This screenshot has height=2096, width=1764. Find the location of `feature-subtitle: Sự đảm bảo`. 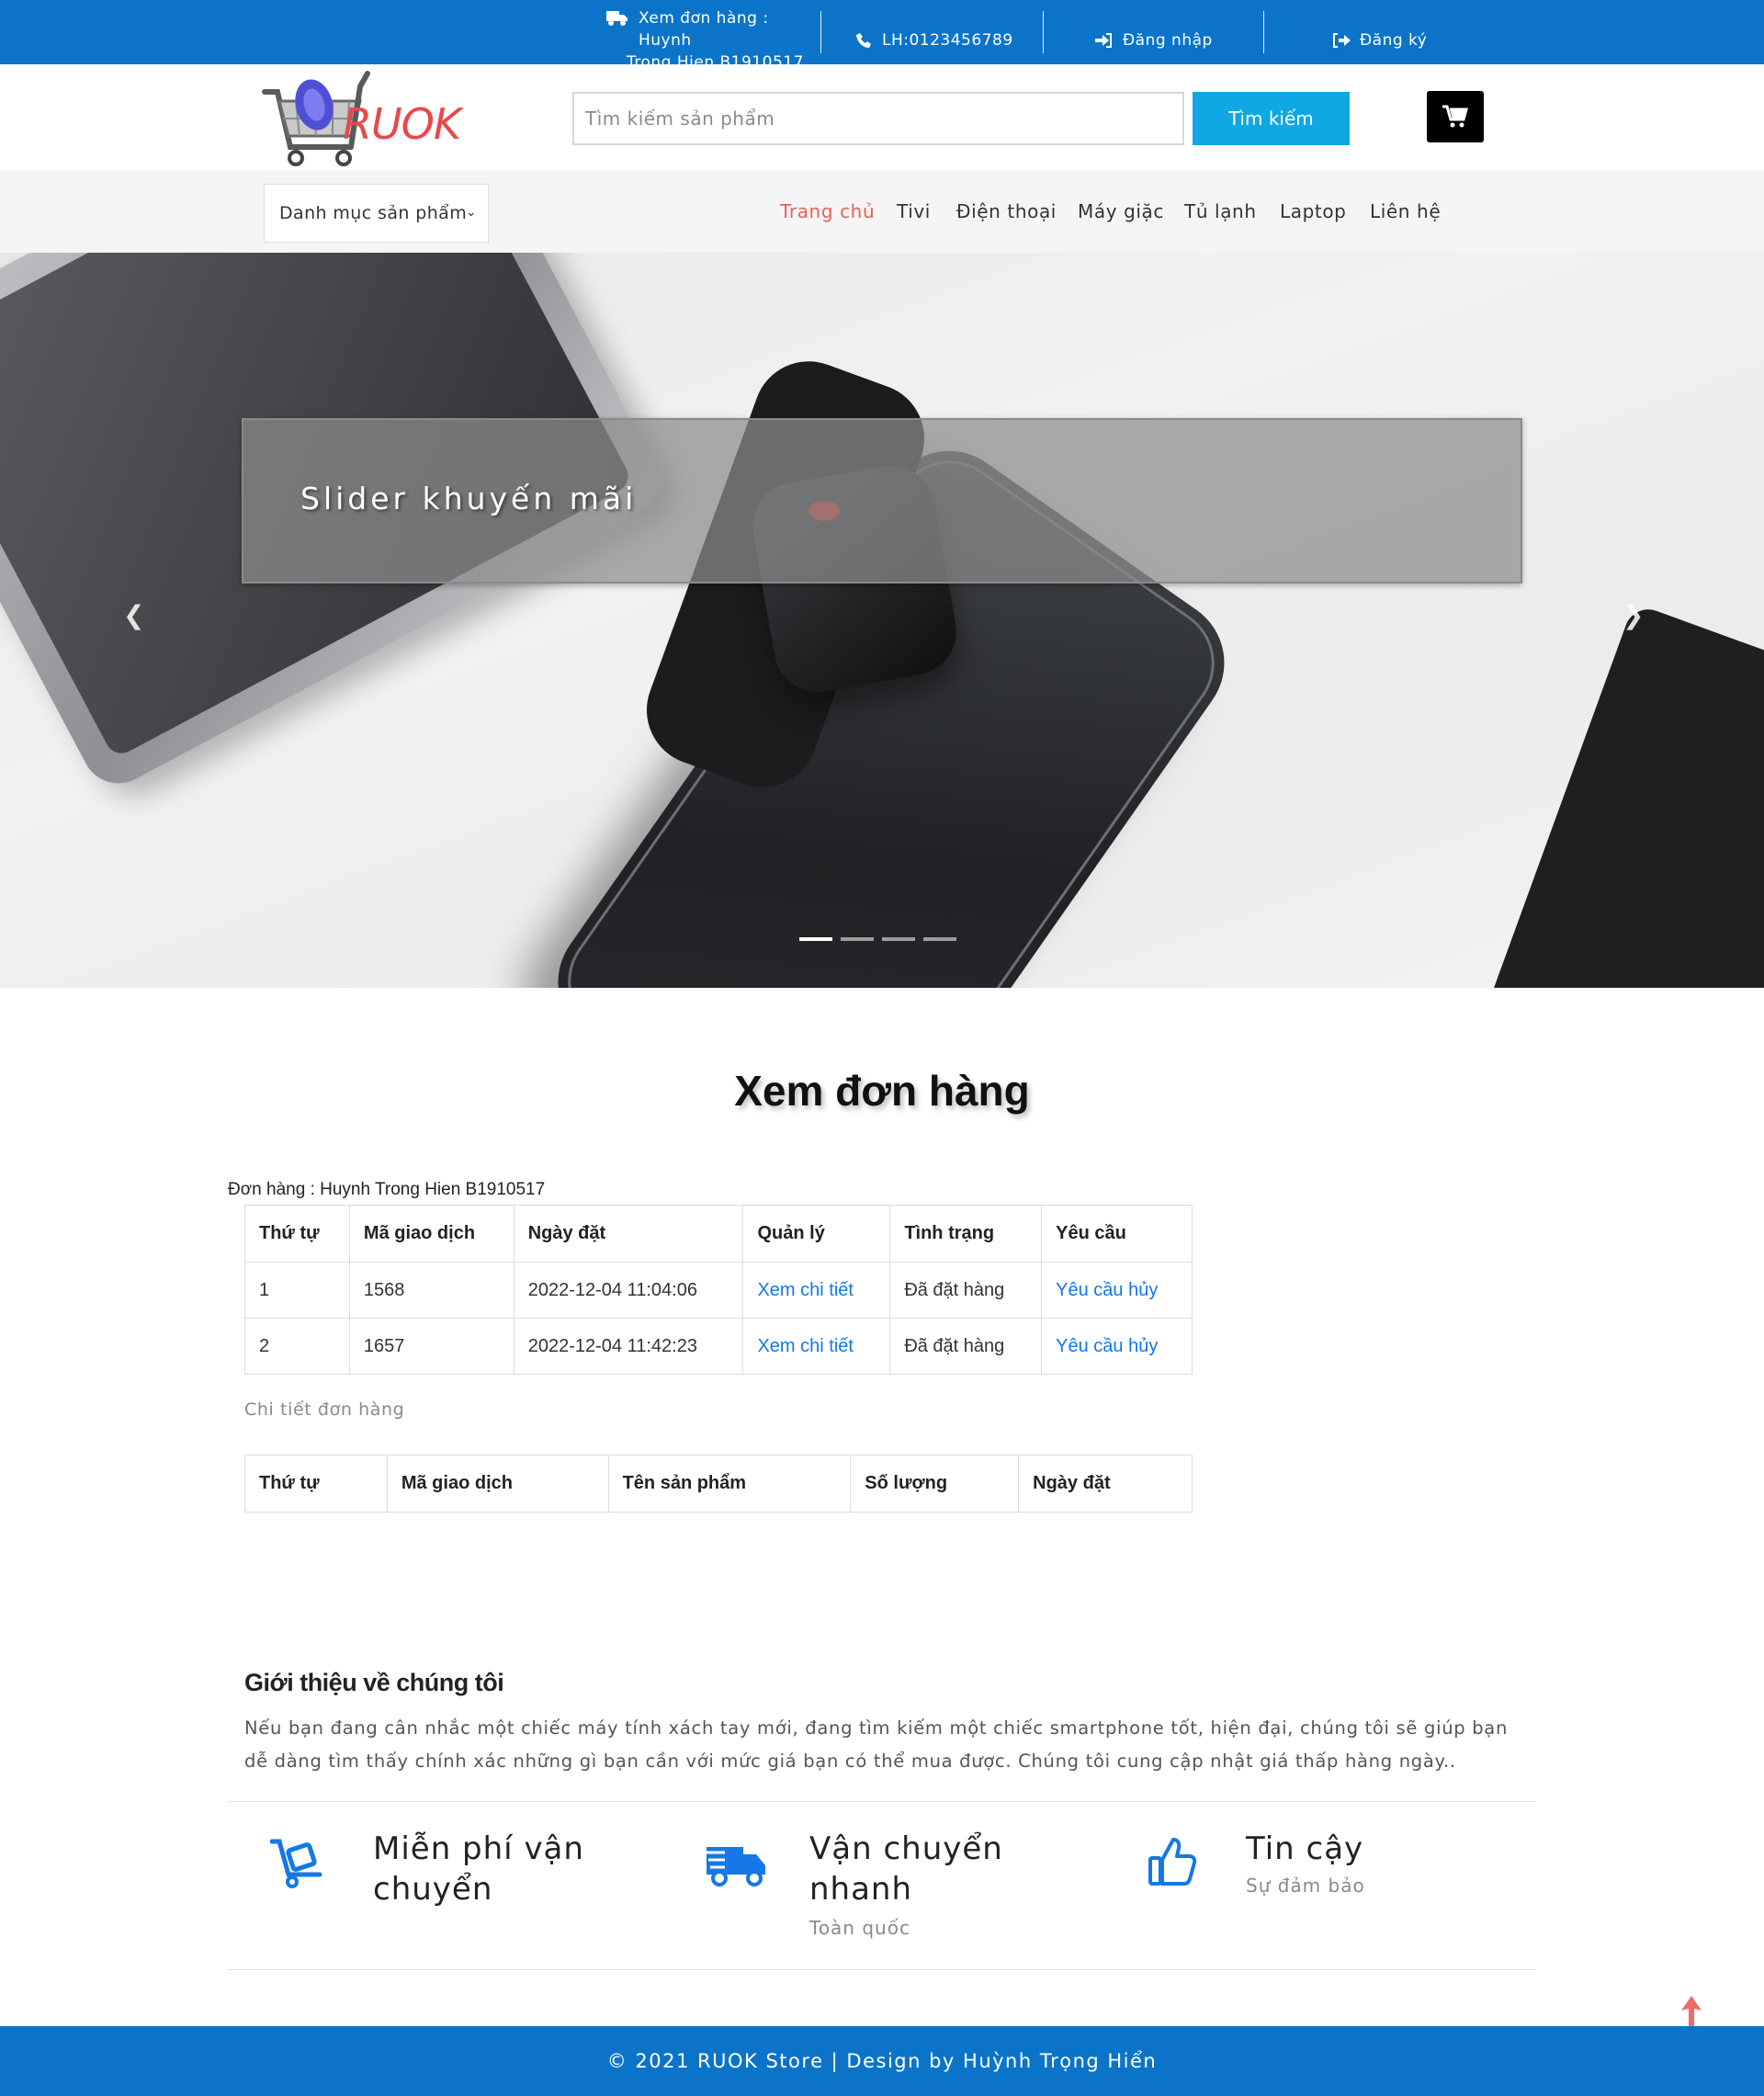

feature-subtitle: Sự đảm bảo is located at coordinates (1306, 1886).